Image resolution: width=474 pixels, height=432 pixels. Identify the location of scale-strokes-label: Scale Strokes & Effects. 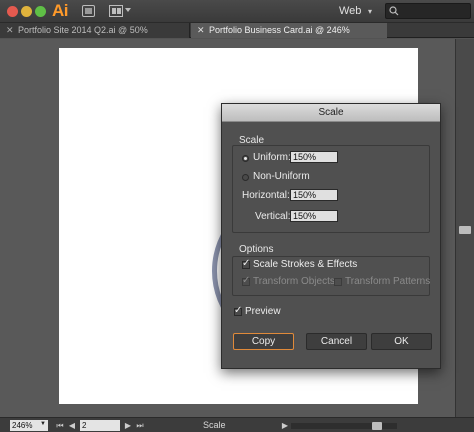
(305, 264).